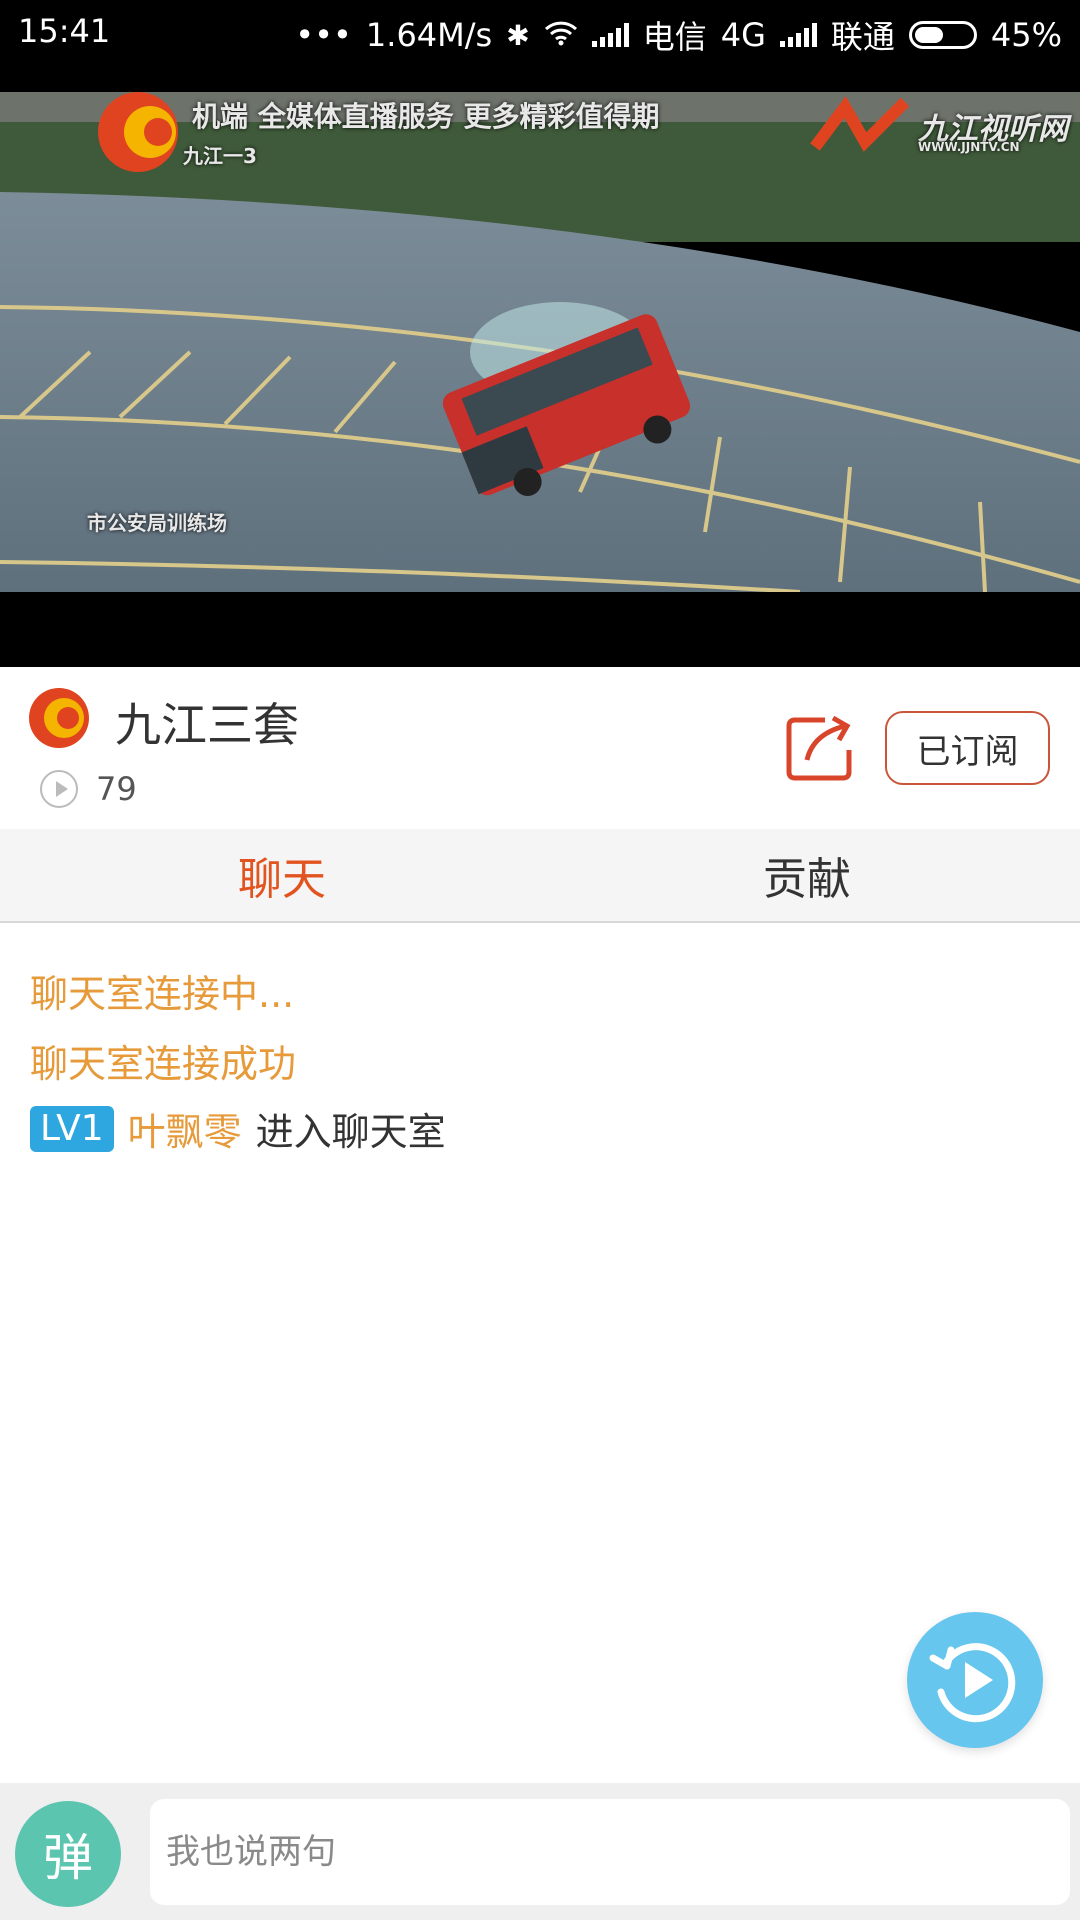  Describe the element at coordinates (518, 35) in the screenshot. I see `bluetooth-icon: ✱` at that location.